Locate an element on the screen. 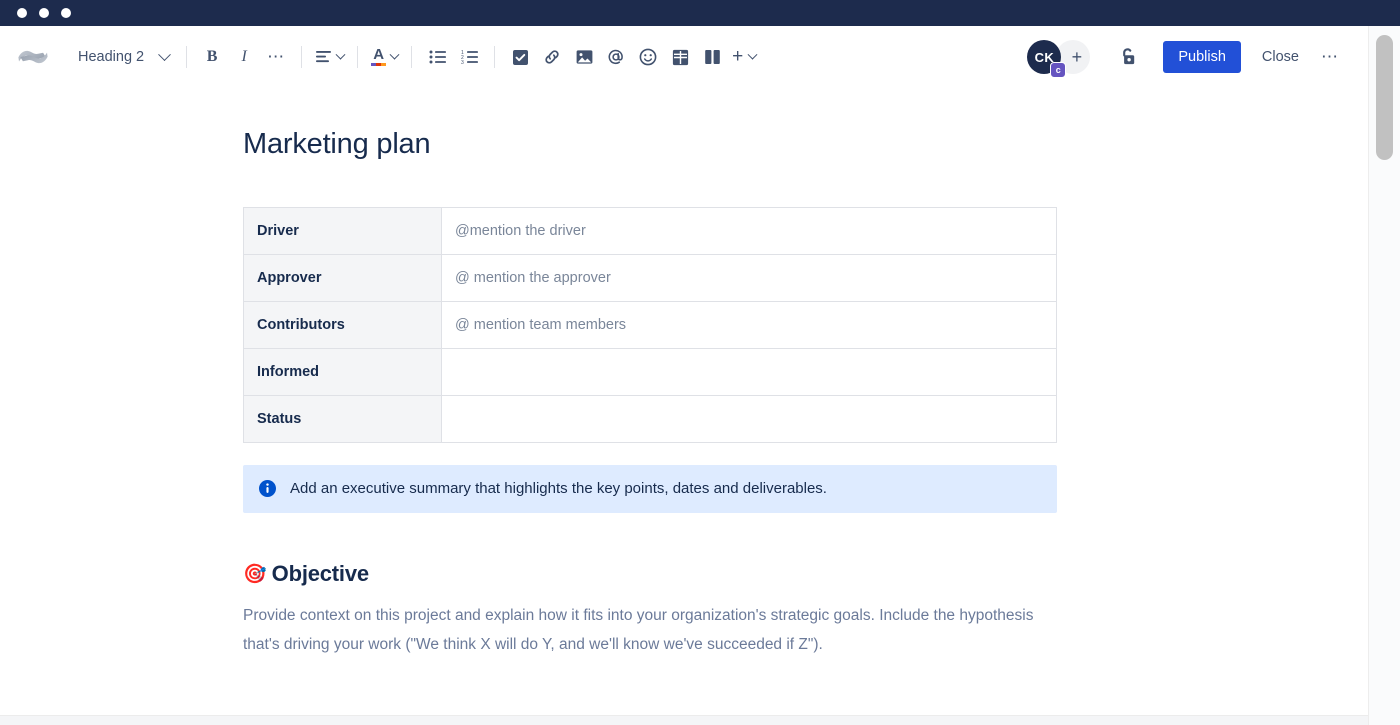 The height and width of the screenshot is (725, 1400). window-minimize-dot is located at coordinates (44, 13).